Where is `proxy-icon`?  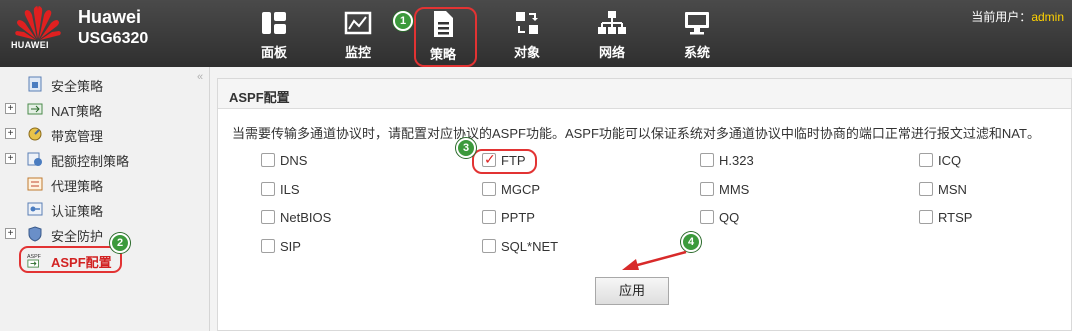 proxy-icon is located at coordinates (35, 184).